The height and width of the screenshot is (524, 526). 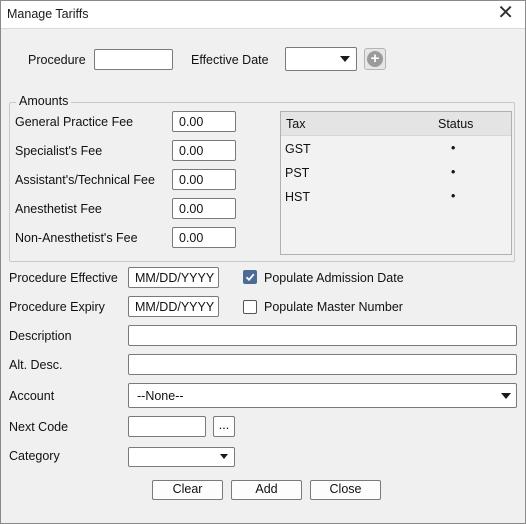 I want to click on table-row: PST •, so click(x=396, y=173).